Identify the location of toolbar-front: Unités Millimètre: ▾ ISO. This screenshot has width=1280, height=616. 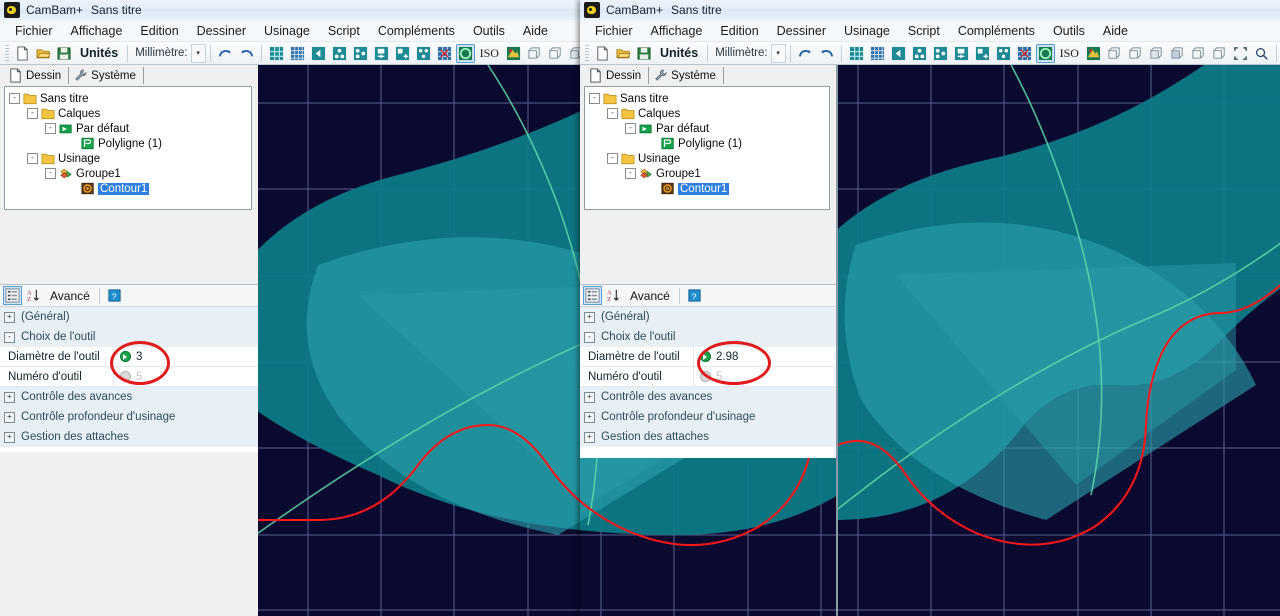
(930, 53).